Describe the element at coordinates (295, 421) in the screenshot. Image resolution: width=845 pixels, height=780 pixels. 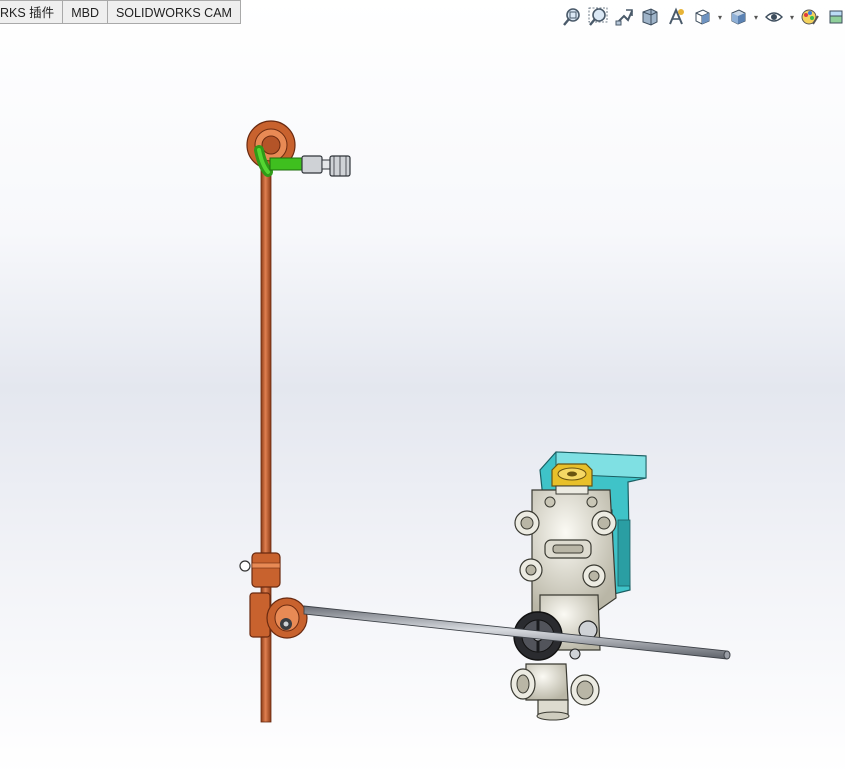
I see `copper-pipe-assembly` at that location.